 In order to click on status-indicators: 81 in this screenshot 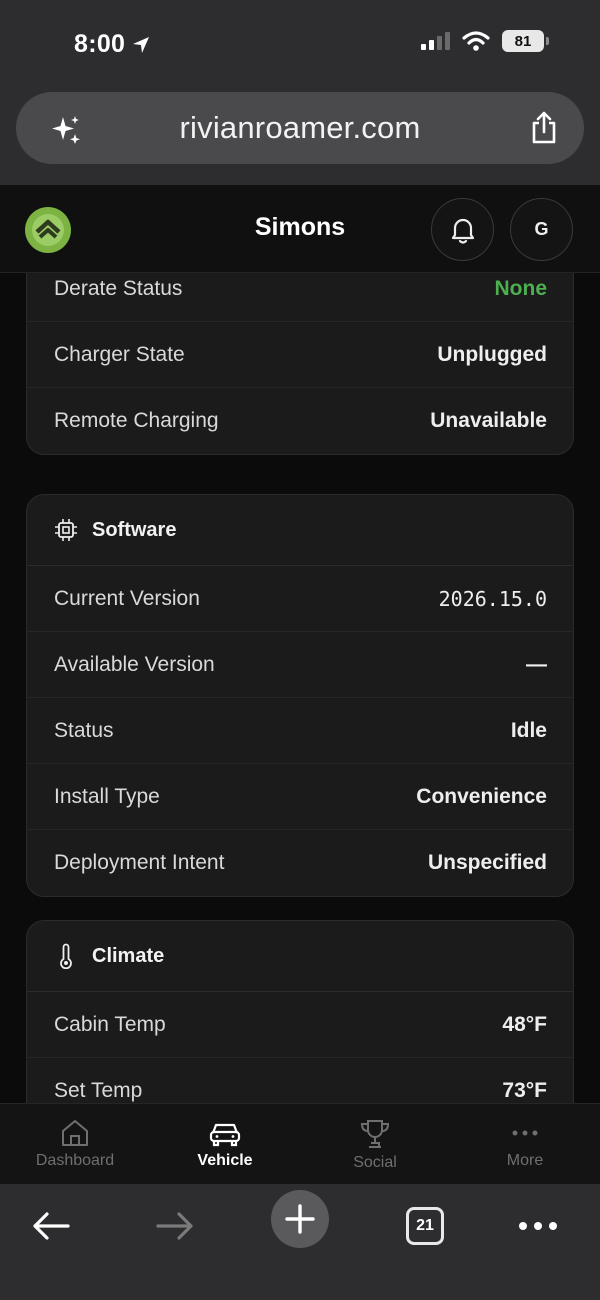, I will do `click(484, 41)`.